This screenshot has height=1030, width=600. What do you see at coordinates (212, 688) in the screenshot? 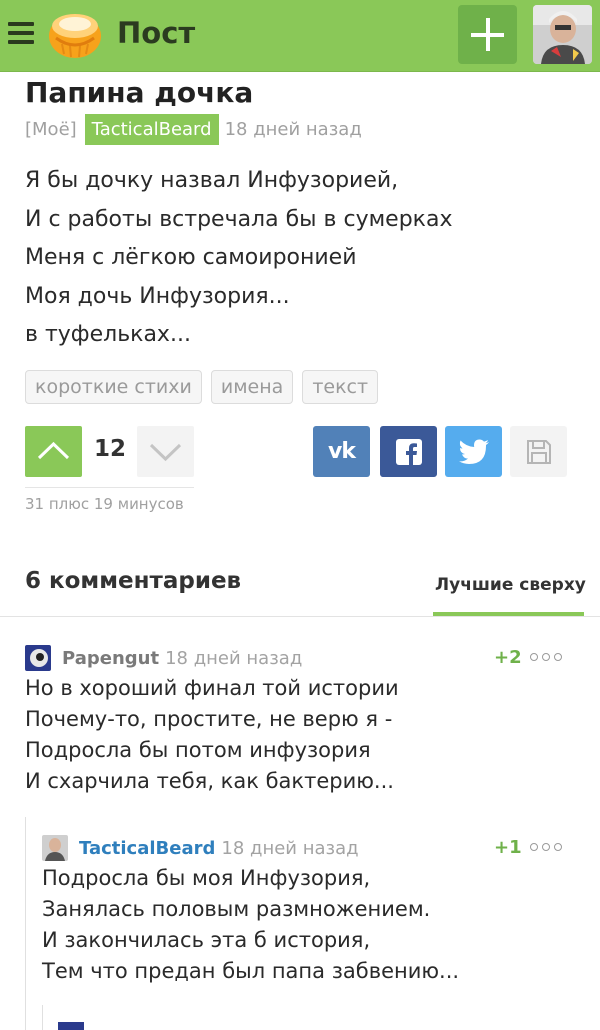
I see `comment-line: Но в хороший финал той истории` at bounding box center [212, 688].